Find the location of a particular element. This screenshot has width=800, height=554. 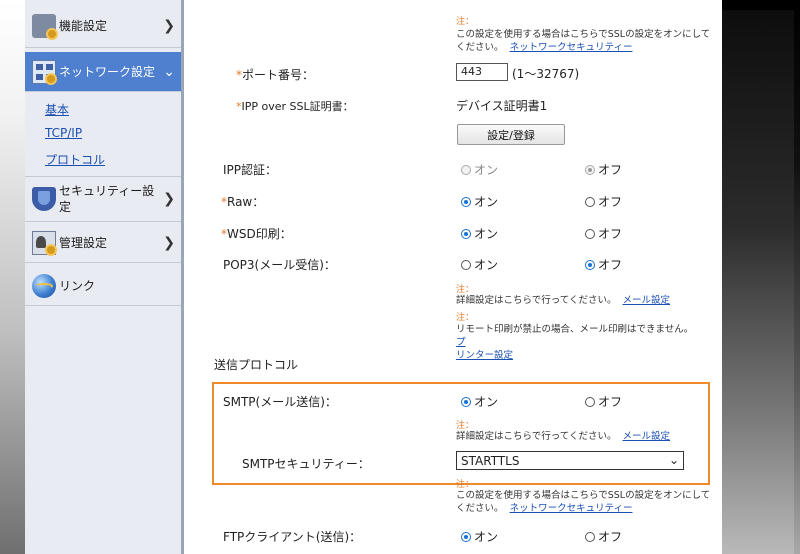

sidebar-subitem-tcpip: TCP/IP is located at coordinates (63, 133).